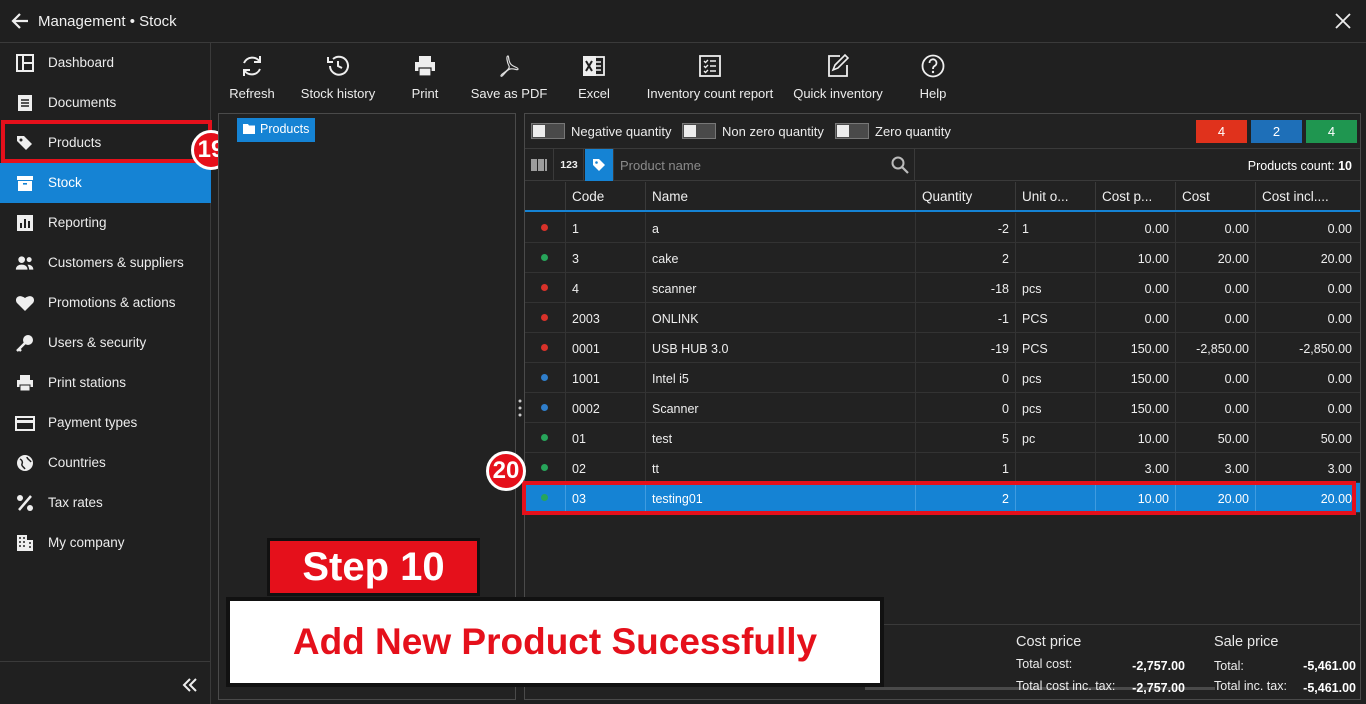 This screenshot has height=704, width=1366. Describe the element at coordinates (569, 165) in the screenshot. I see `code-search-button: 123` at that location.